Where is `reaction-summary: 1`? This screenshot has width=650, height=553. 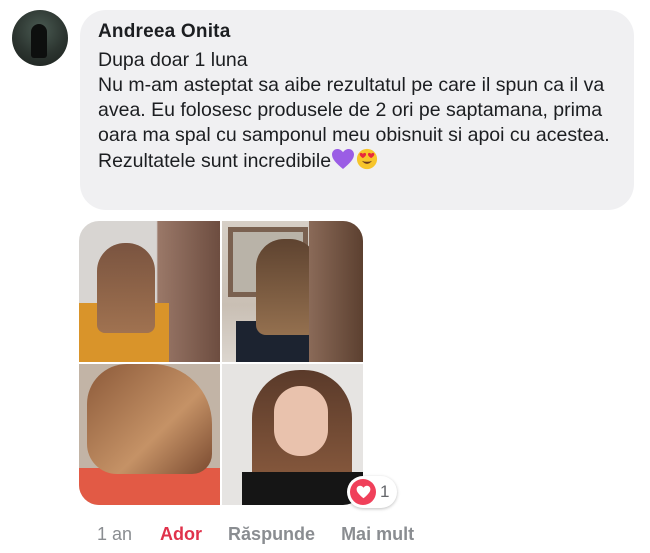
reaction-summary: 1 is located at coordinates (372, 492).